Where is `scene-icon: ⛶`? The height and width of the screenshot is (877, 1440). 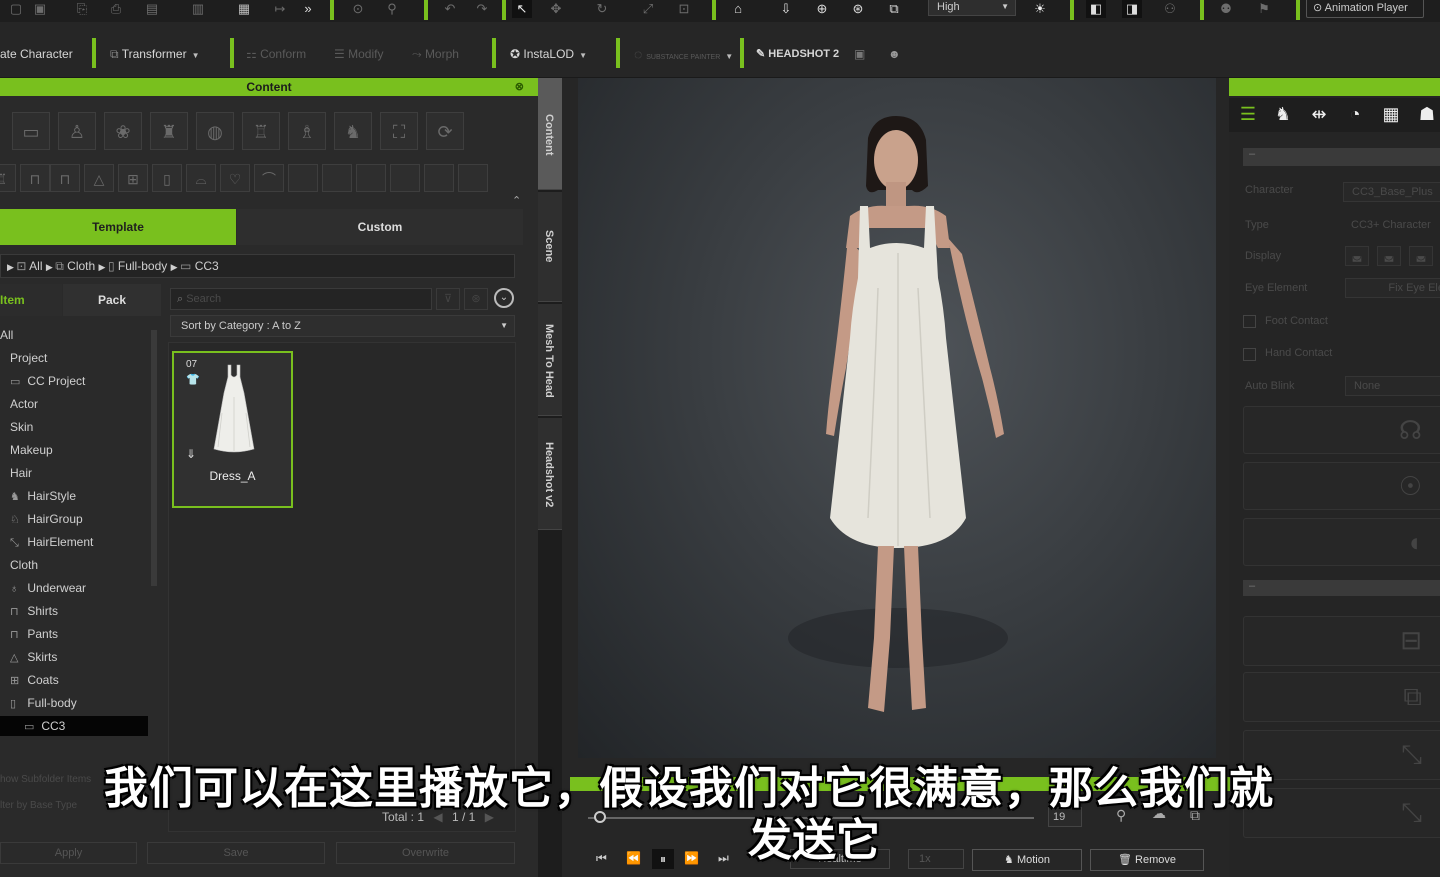
scene-icon: ⛶ is located at coordinates (399, 131).